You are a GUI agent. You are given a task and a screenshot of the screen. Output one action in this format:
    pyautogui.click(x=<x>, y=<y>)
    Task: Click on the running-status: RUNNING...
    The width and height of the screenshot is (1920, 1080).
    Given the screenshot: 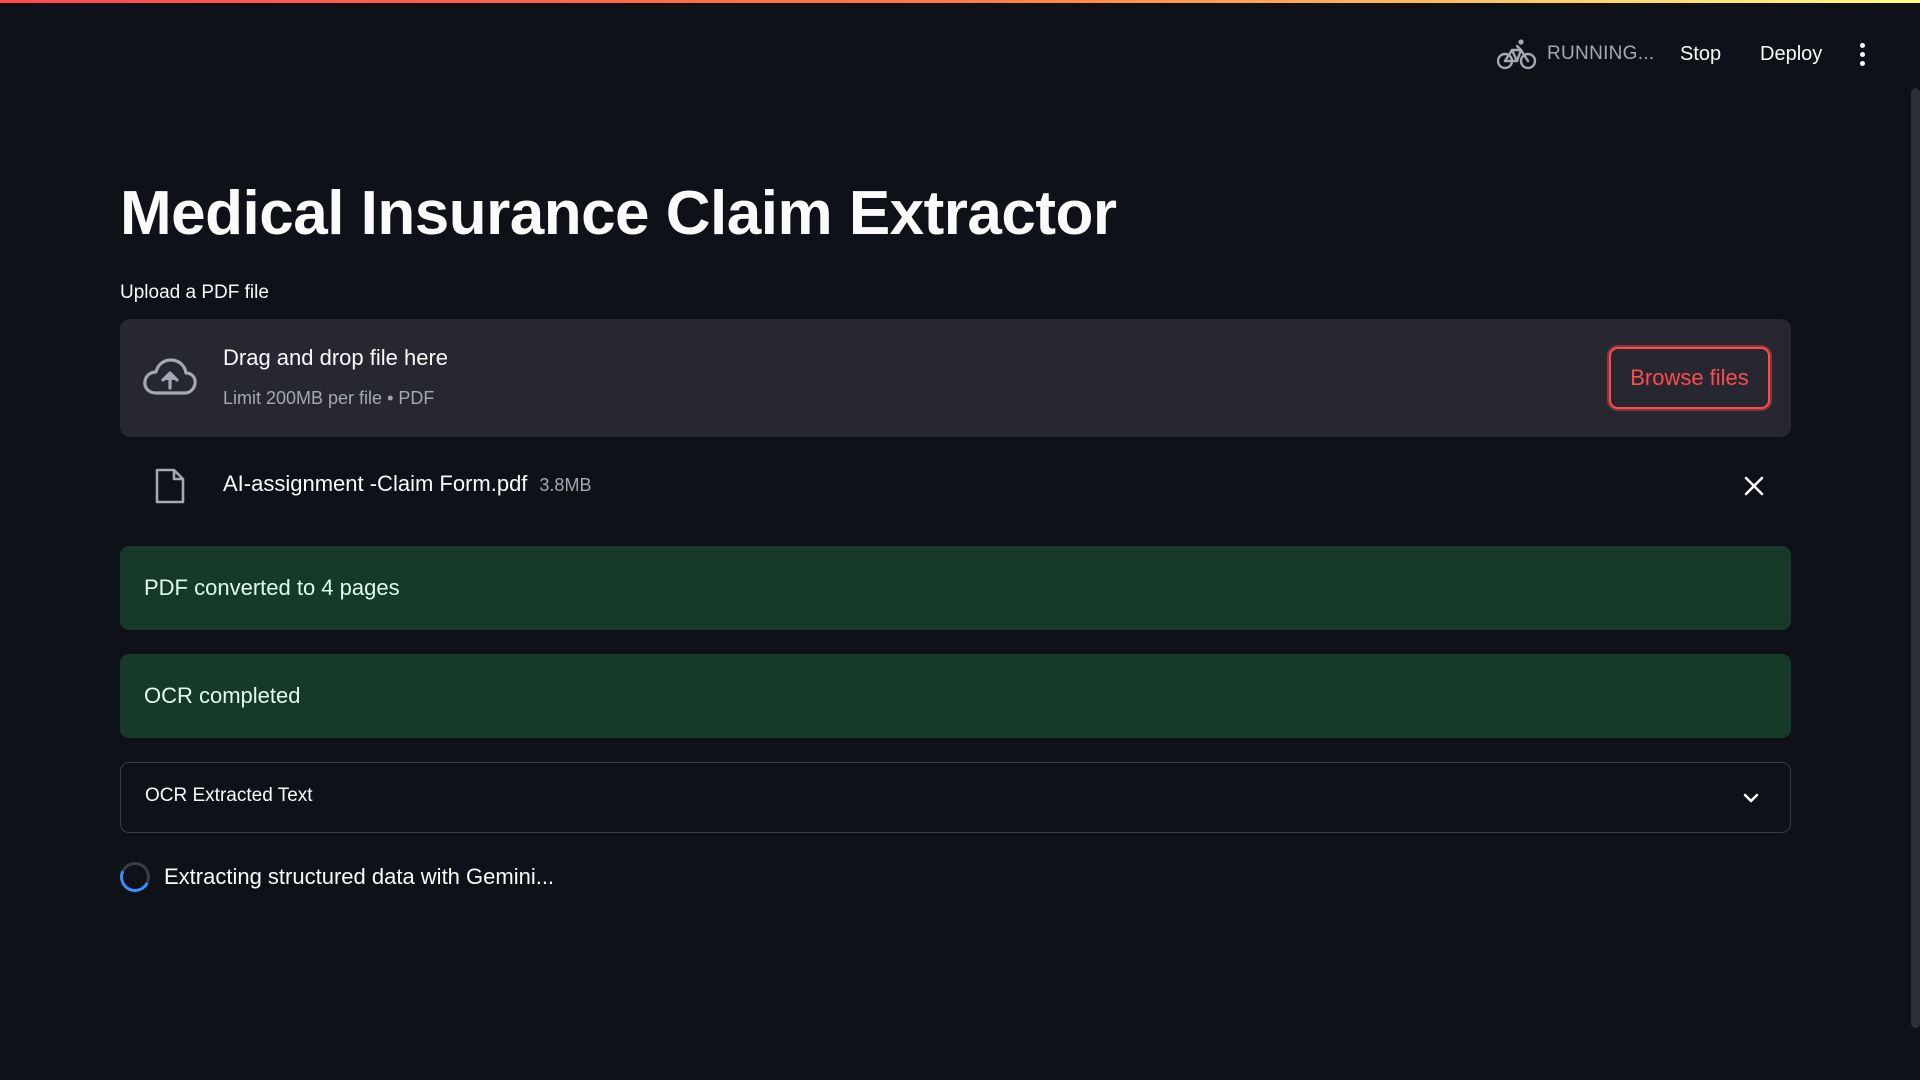 What is the action you would take?
    pyautogui.click(x=1576, y=54)
    